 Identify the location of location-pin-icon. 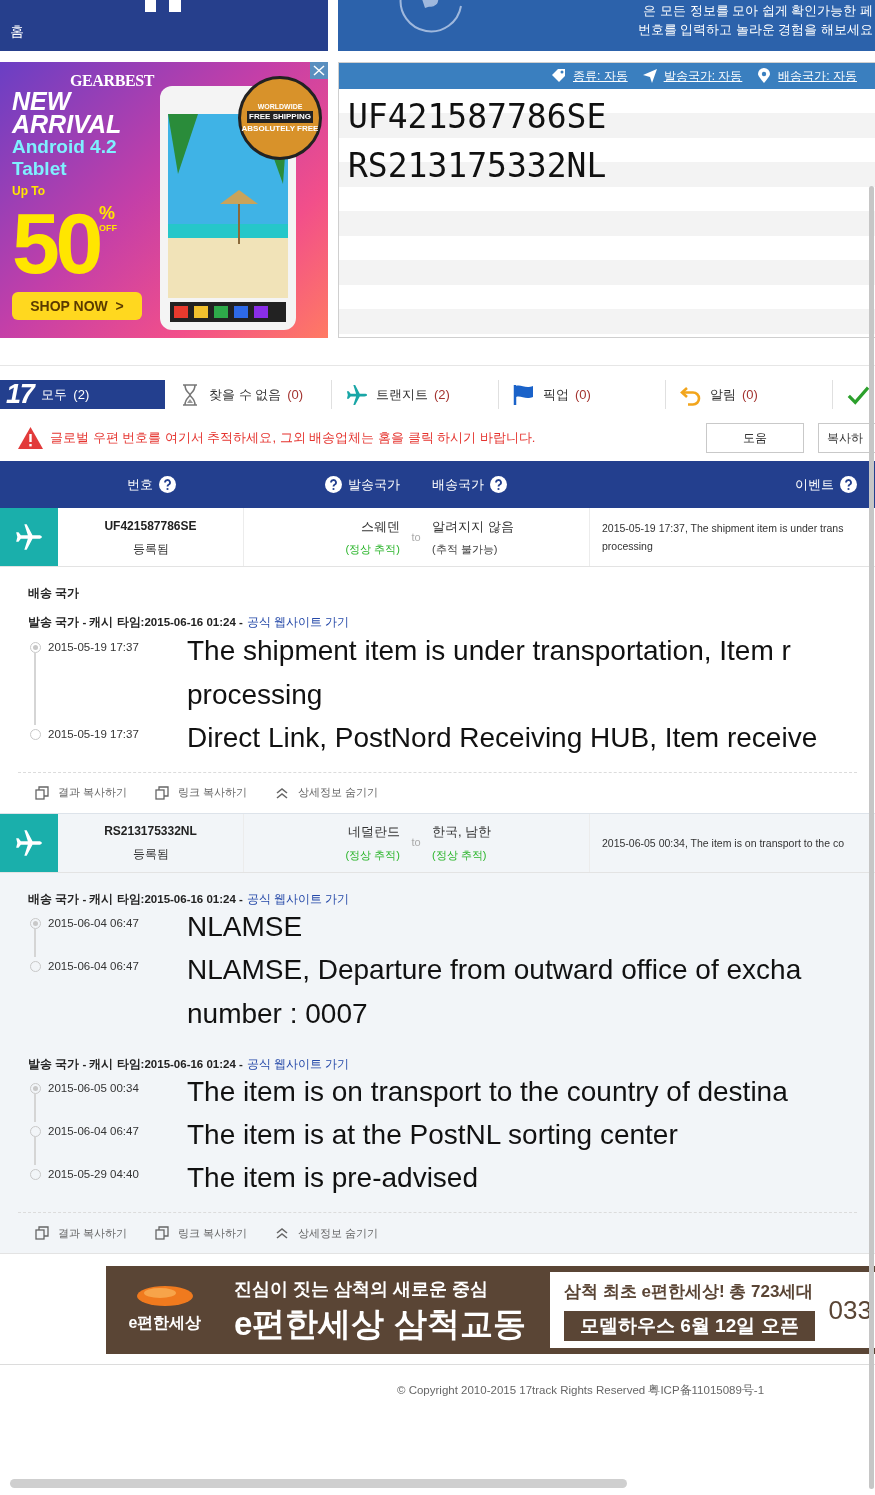
(764, 76).